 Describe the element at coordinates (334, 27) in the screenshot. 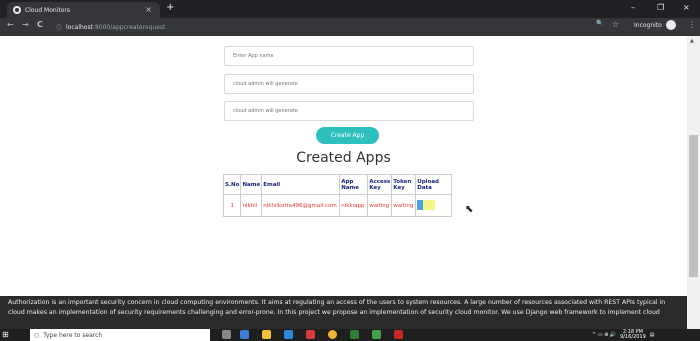

I see `url-input: ⓘ localhost :8000/appcreaterequest` at that location.